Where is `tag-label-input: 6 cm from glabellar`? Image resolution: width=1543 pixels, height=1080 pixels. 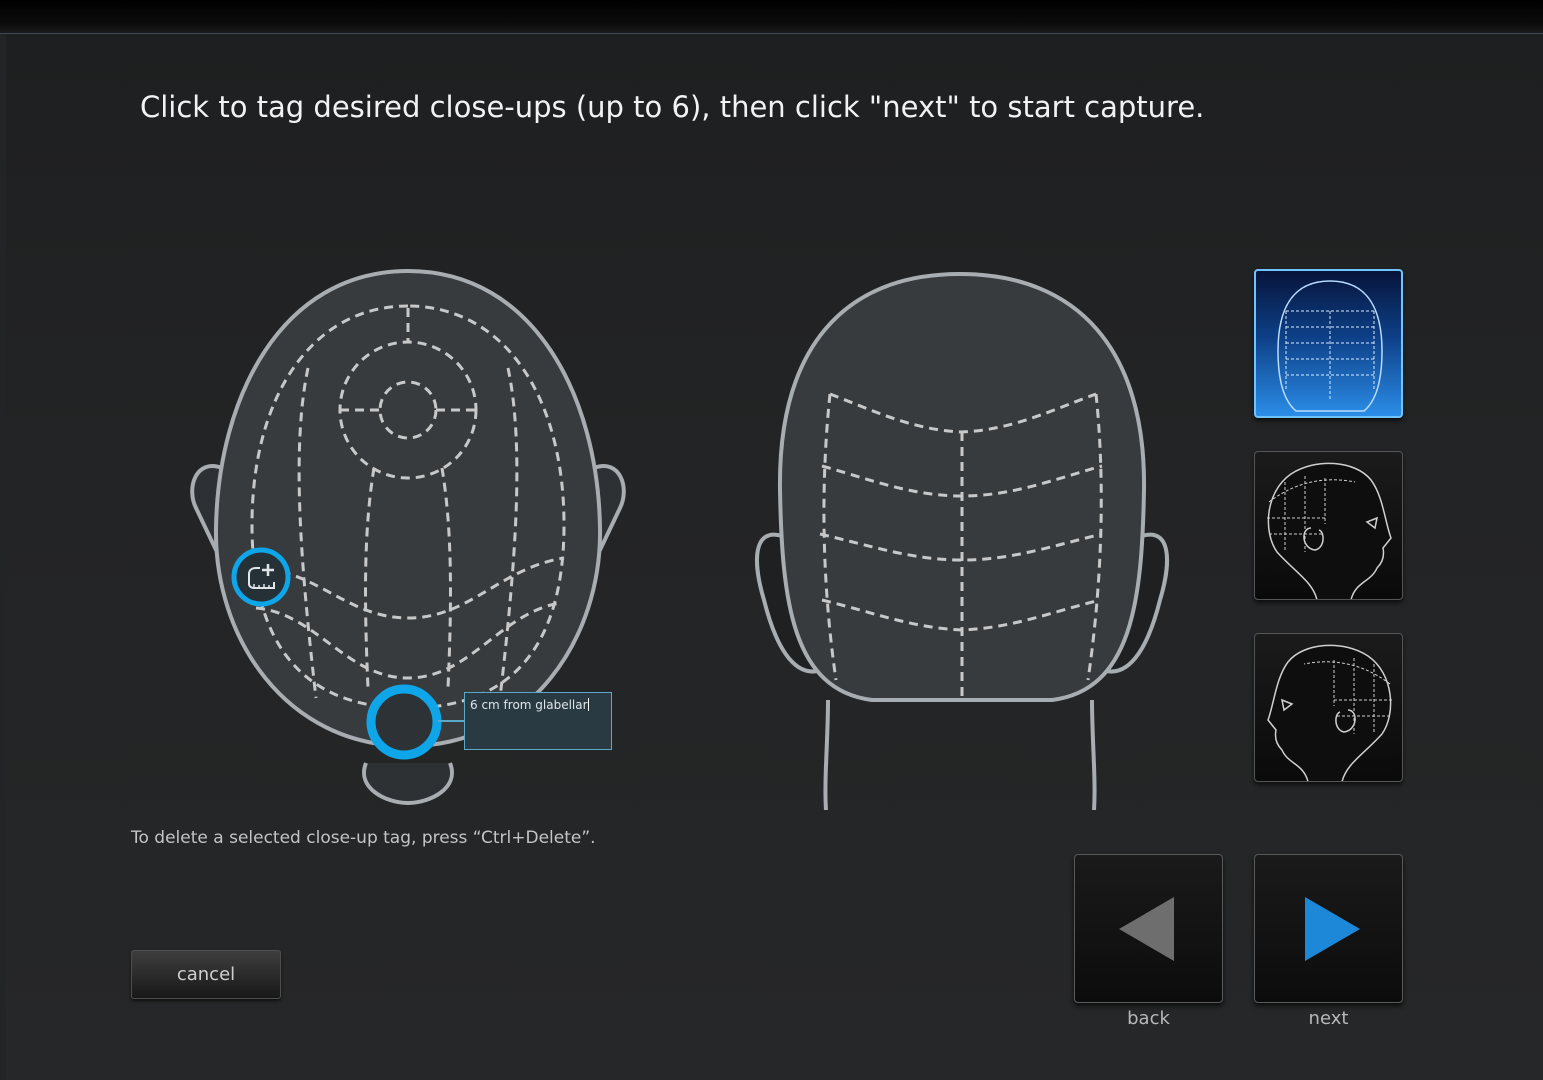
tag-label-input: 6 cm from glabellar is located at coordinates (538, 721).